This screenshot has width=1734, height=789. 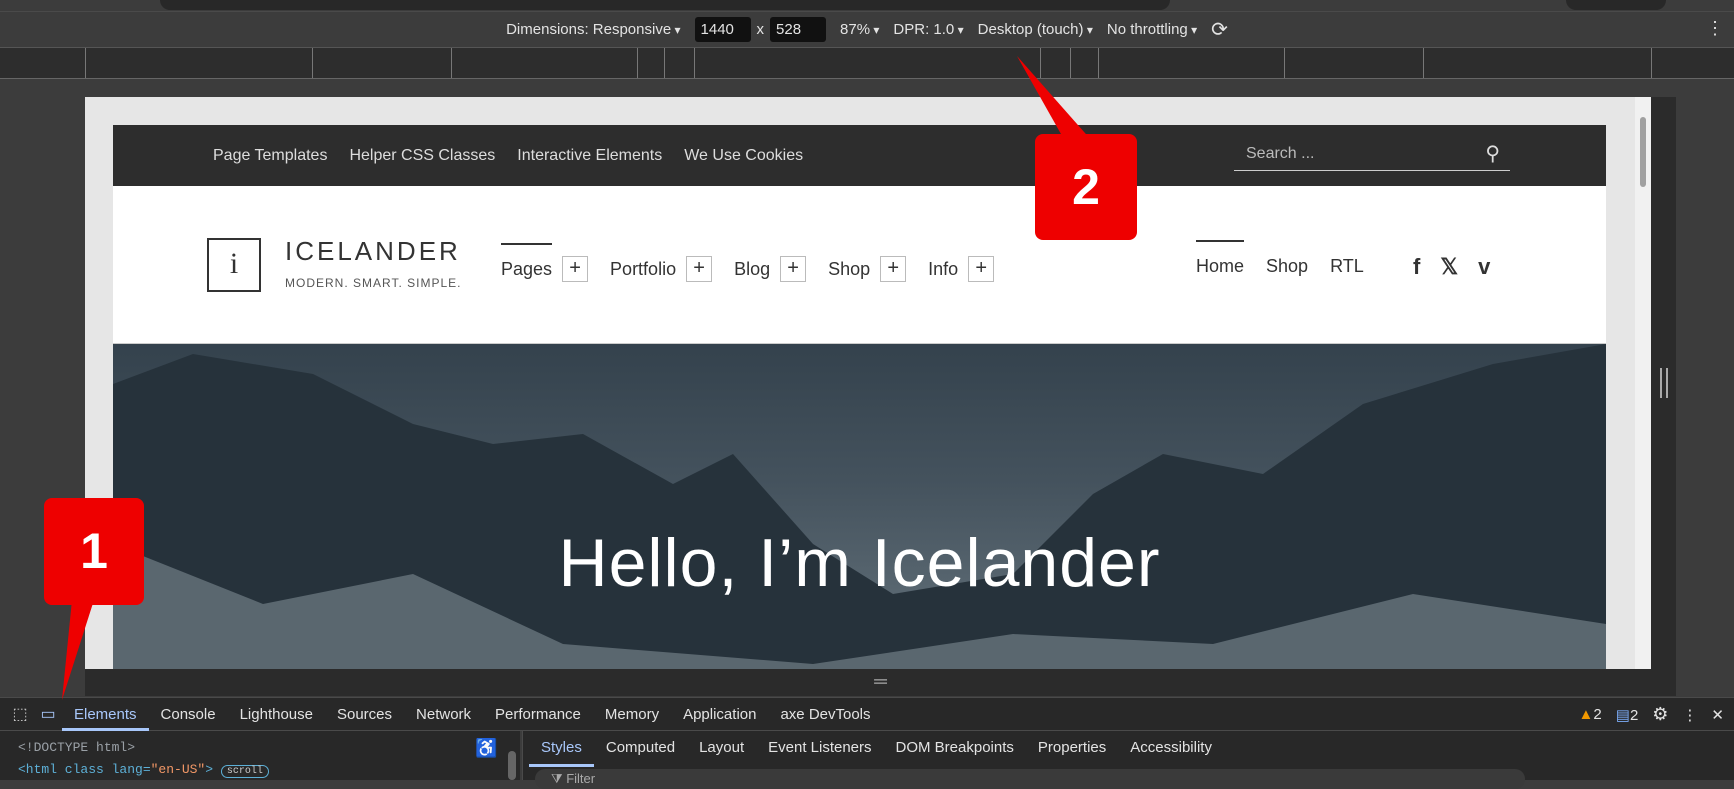 What do you see at coordinates (1086, 187) in the screenshot?
I see `callout-2: 2` at bounding box center [1086, 187].